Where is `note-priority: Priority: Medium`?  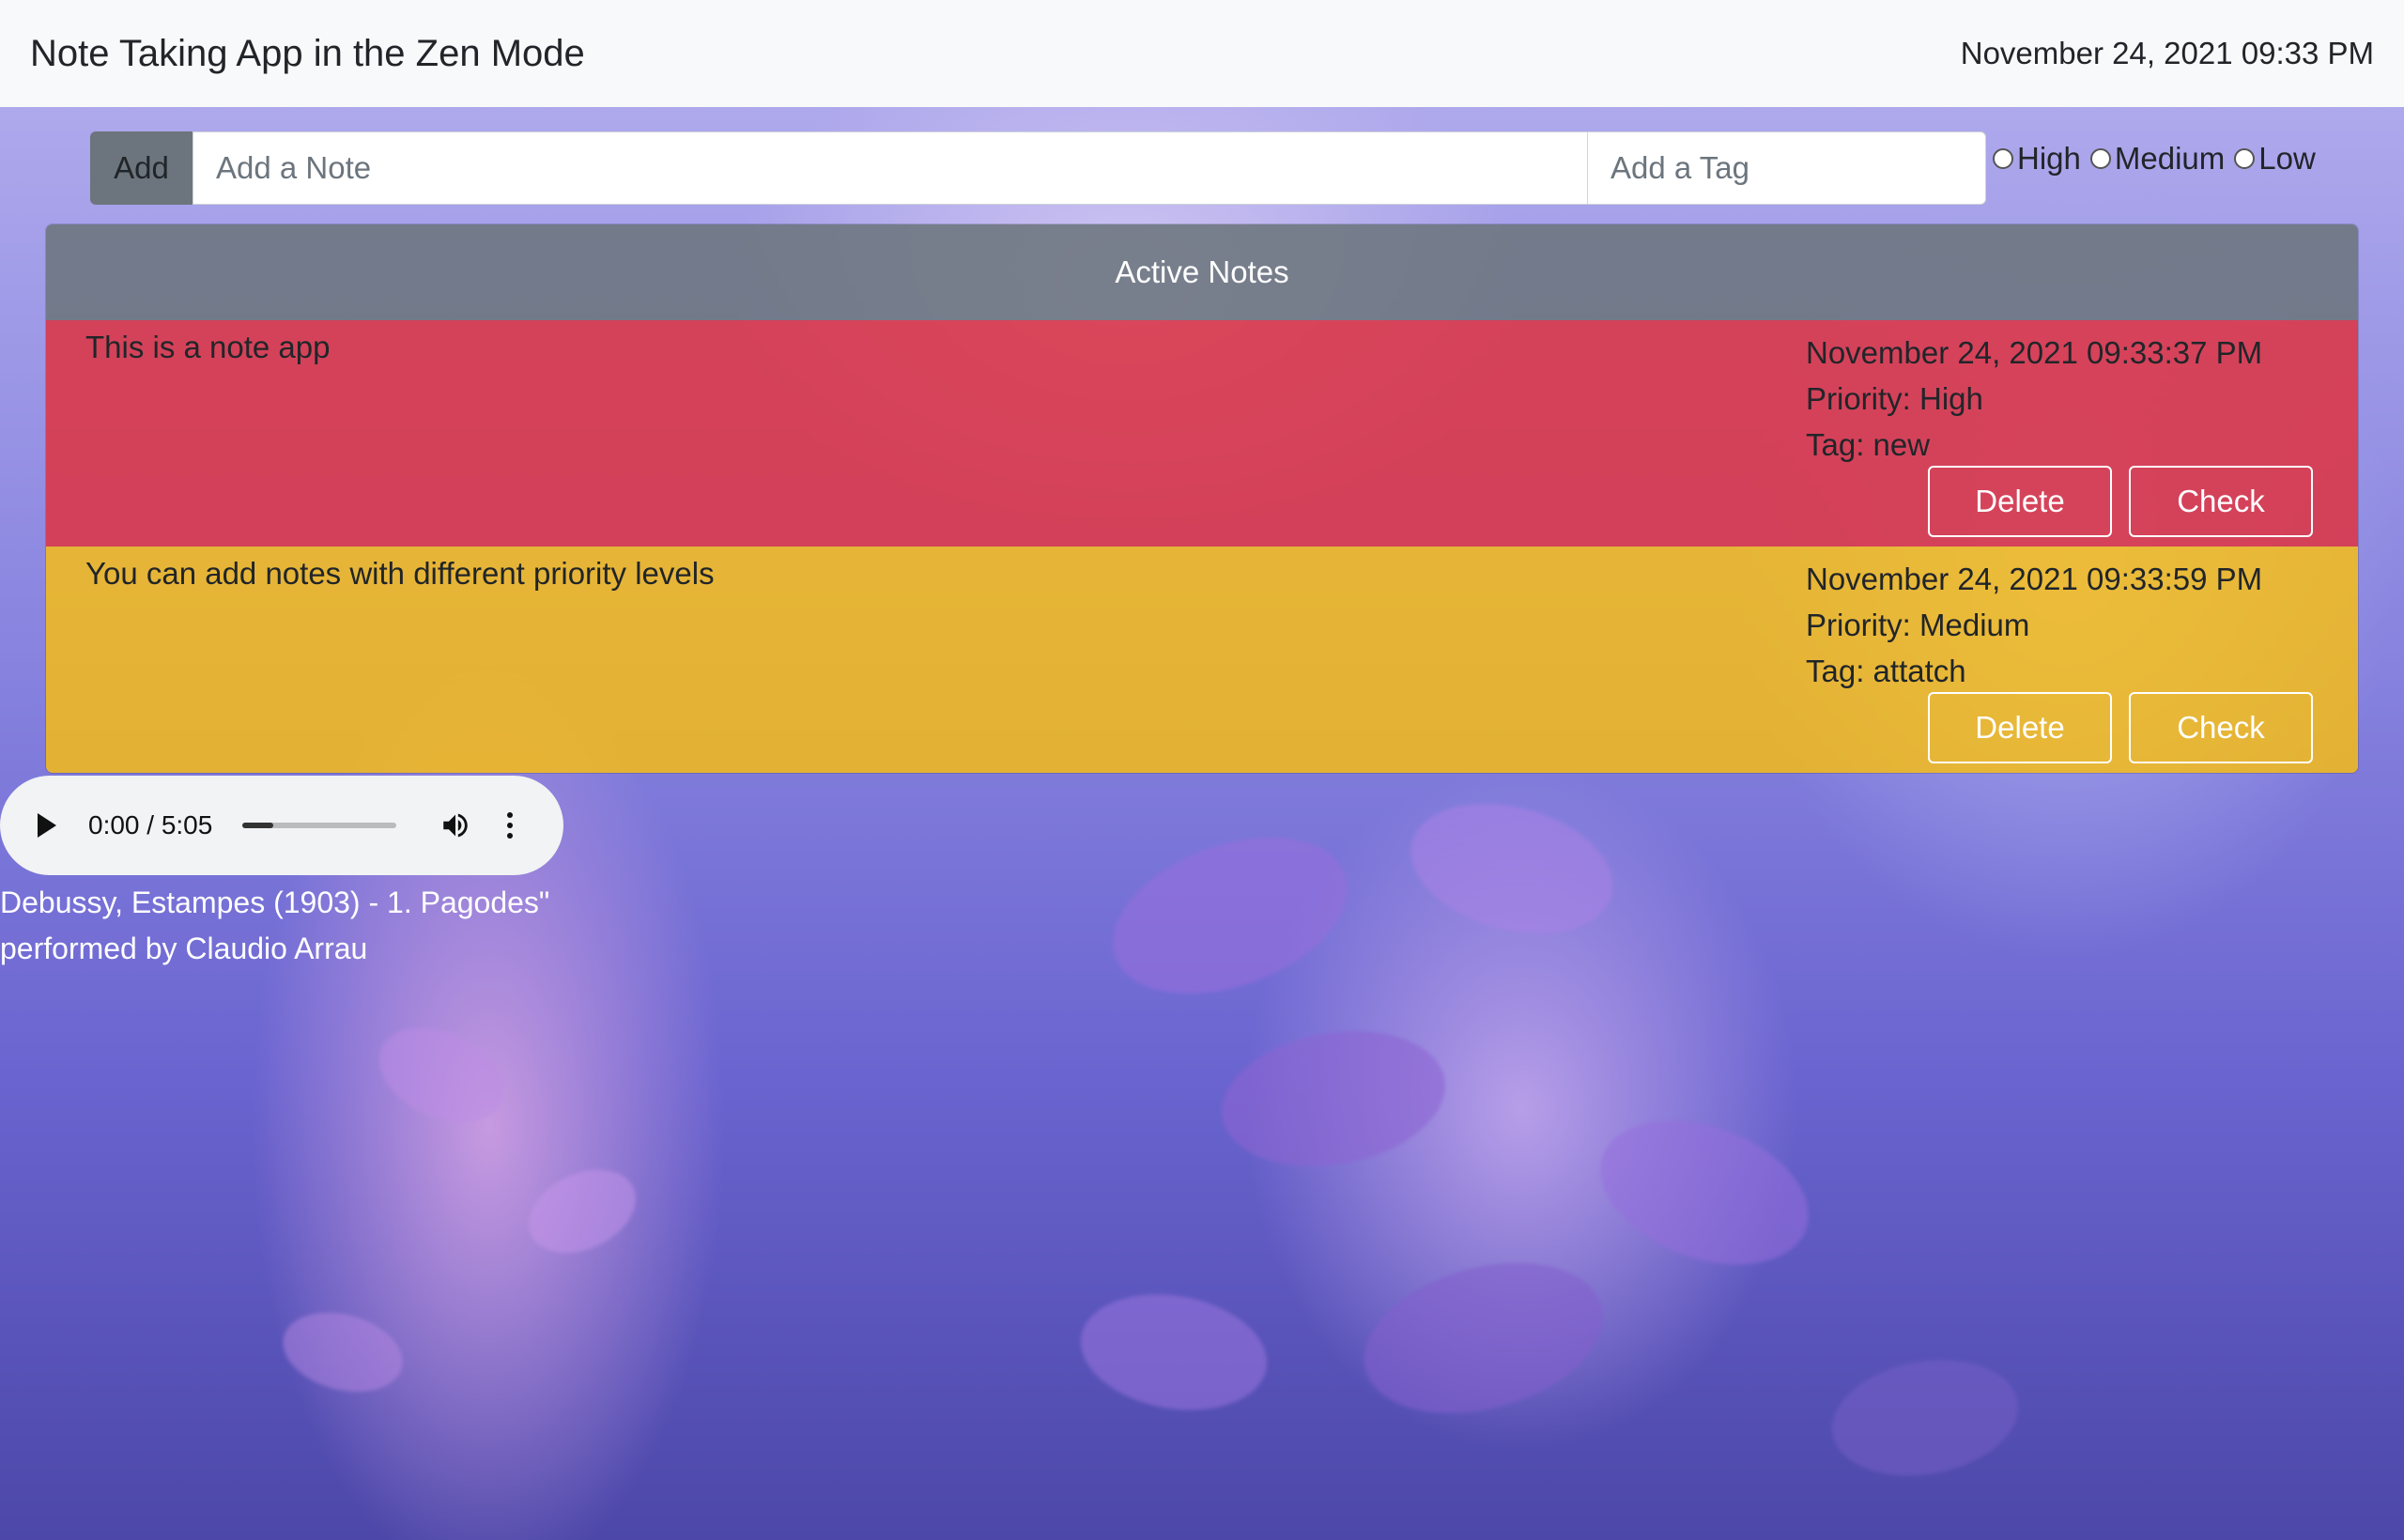 note-priority: Priority: Medium is located at coordinates (1918, 625).